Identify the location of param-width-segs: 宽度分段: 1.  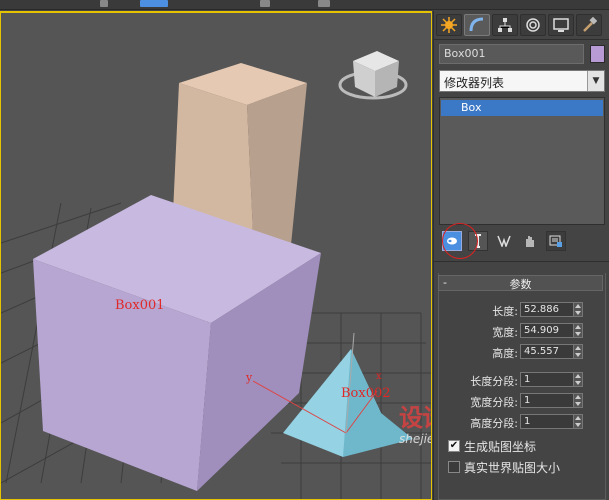
(521, 401).